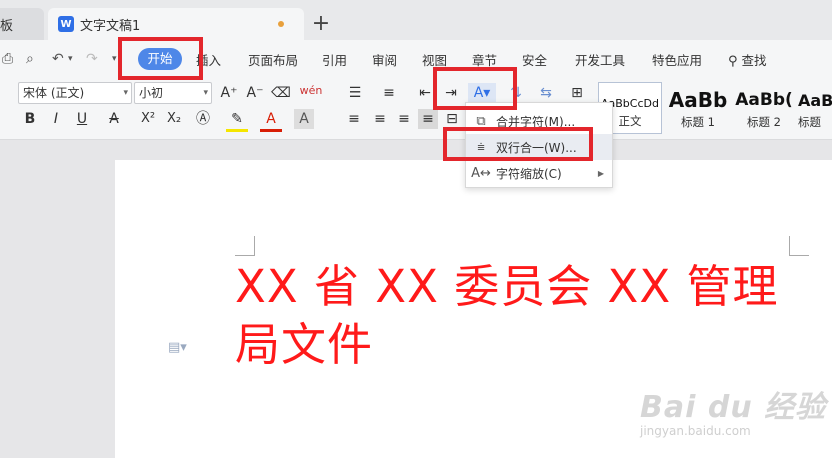 The width and height of the screenshot is (832, 458). What do you see at coordinates (7, 26) in the screenshot?
I see `tab-previous-label: 板` at bounding box center [7, 26].